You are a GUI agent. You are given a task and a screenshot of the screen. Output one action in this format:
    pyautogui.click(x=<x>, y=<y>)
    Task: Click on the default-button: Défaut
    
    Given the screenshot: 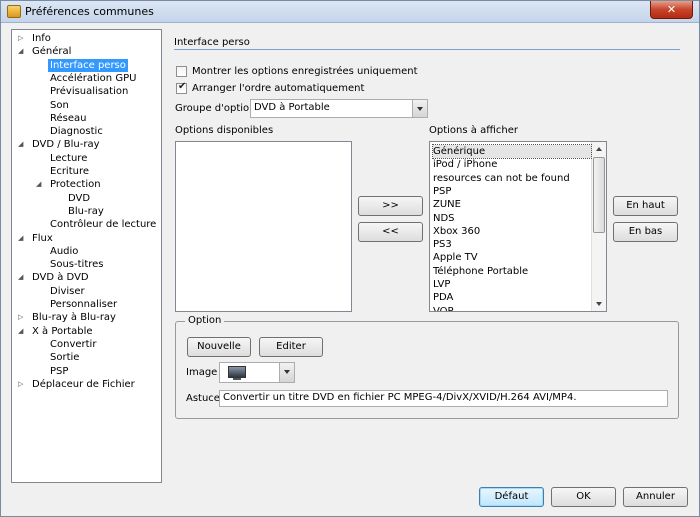 What is the action you would take?
    pyautogui.click(x=511, y=497)
    